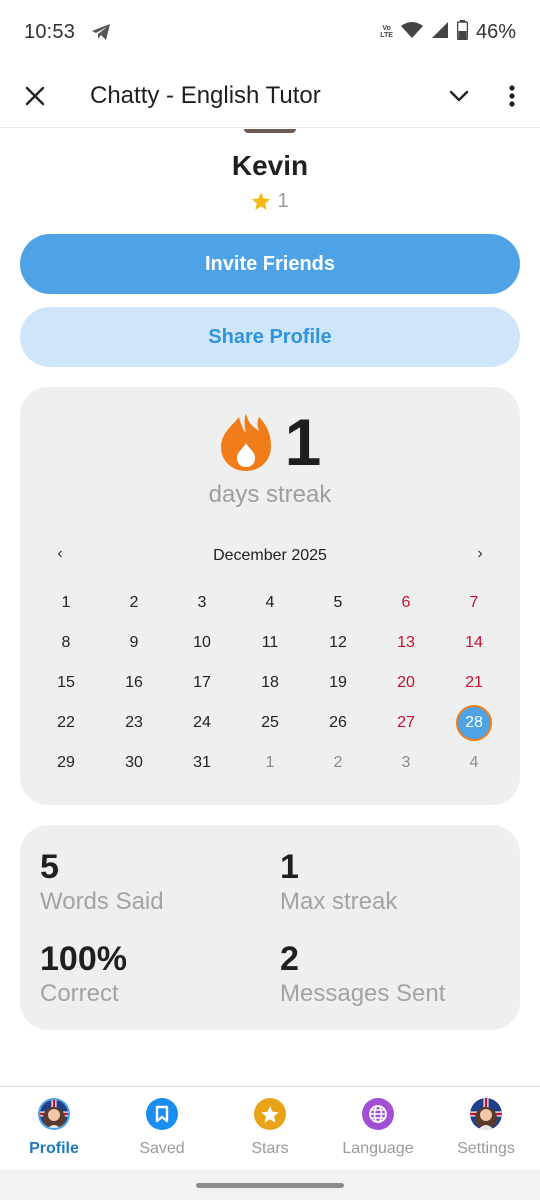 This screenshot has width=540, height=1200. Describe the element at coordinates (486, 1148) in the screenshot. I see `nav-label: Settings` at that location.